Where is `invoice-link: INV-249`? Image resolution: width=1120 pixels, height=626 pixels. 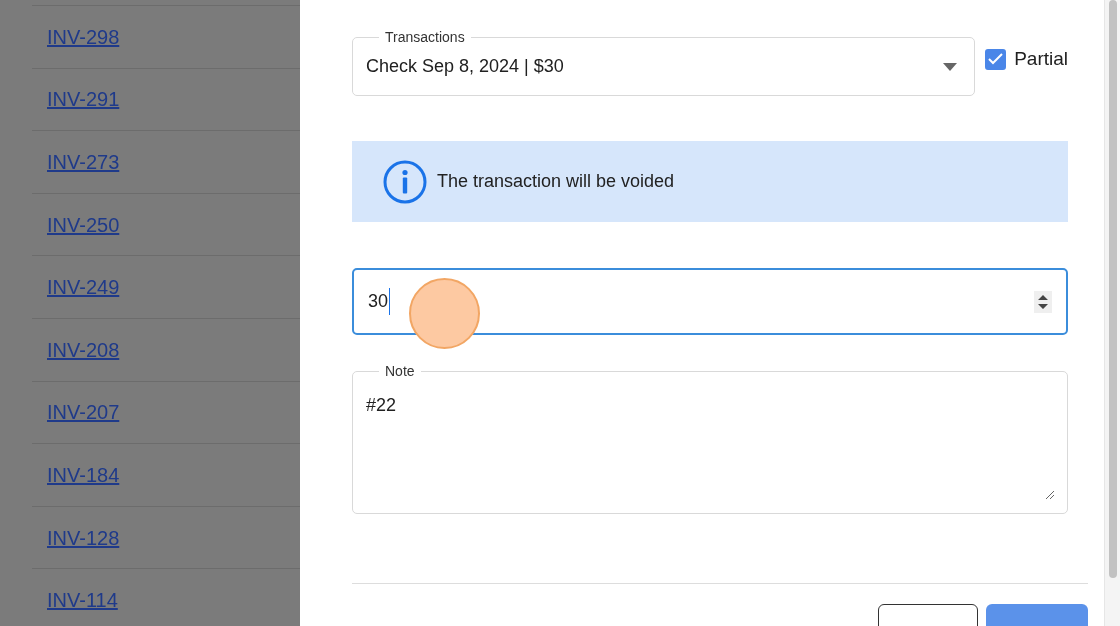 invoice-link: INV-249 is located at coordinates (83, 287).